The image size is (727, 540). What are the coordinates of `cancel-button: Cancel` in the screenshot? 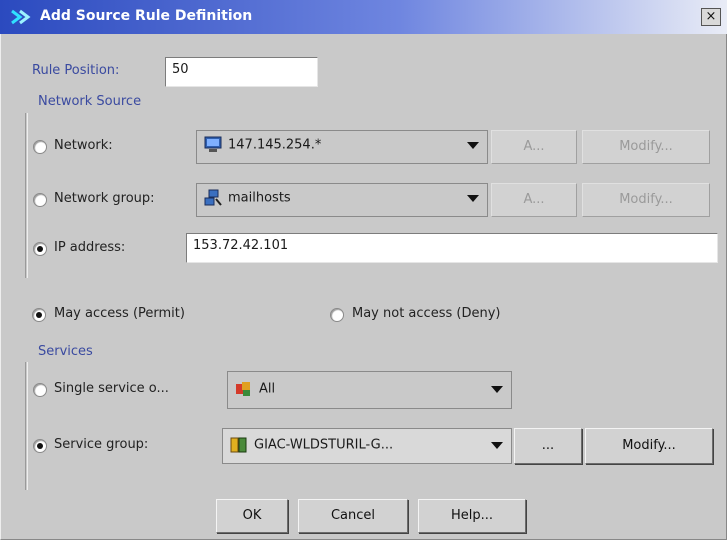 It's located at (353, 516).